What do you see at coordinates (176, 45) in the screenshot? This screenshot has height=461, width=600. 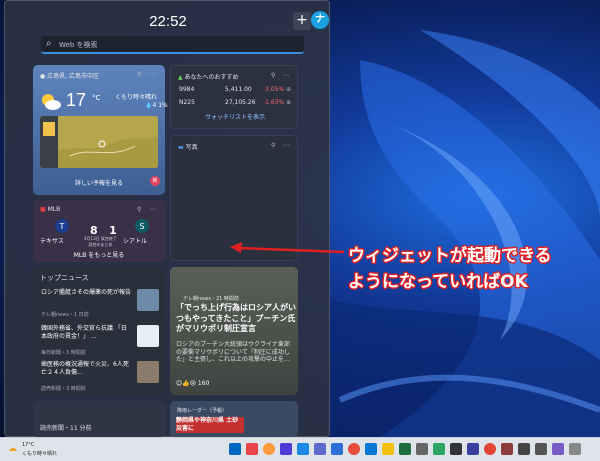 I see `search-input` at bounding box center [176, 45].